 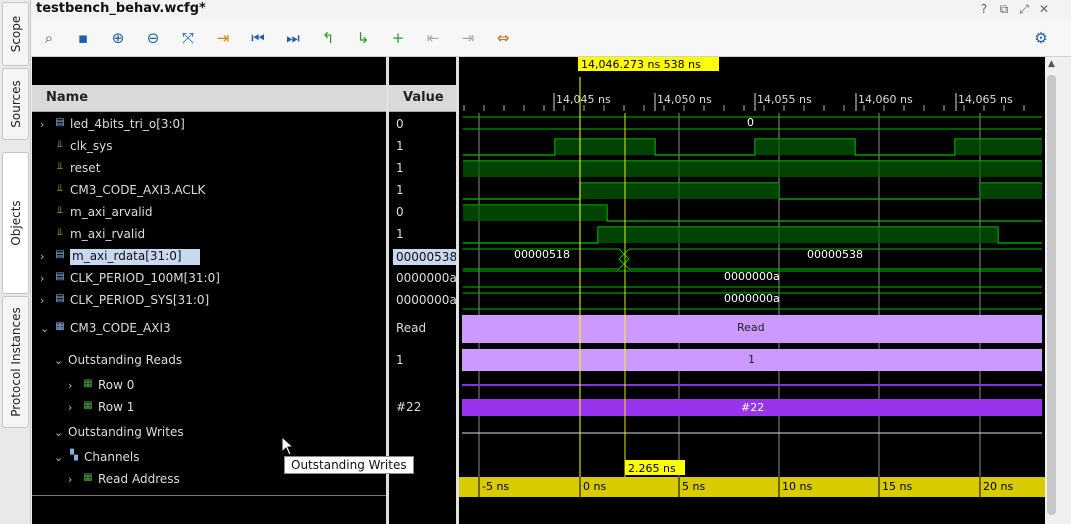 What do you see at coordinates (67, 97) in the screenshot?
I see `name-header-label: Name` at bounding box center [67, 97].